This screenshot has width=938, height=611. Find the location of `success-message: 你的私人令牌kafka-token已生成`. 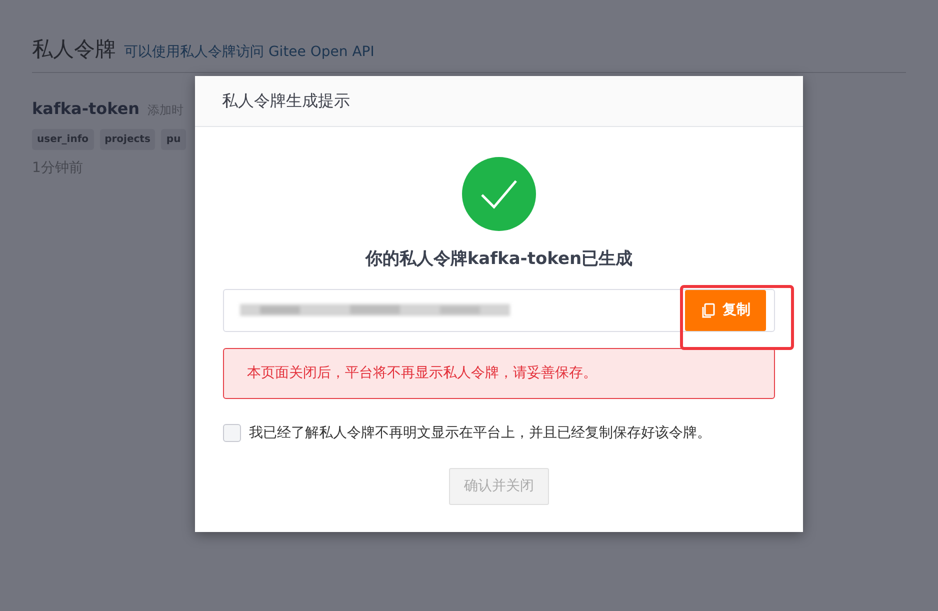

success-message: 你的私人令牌kafka-token已生成 is located at coordinates (499, 259).